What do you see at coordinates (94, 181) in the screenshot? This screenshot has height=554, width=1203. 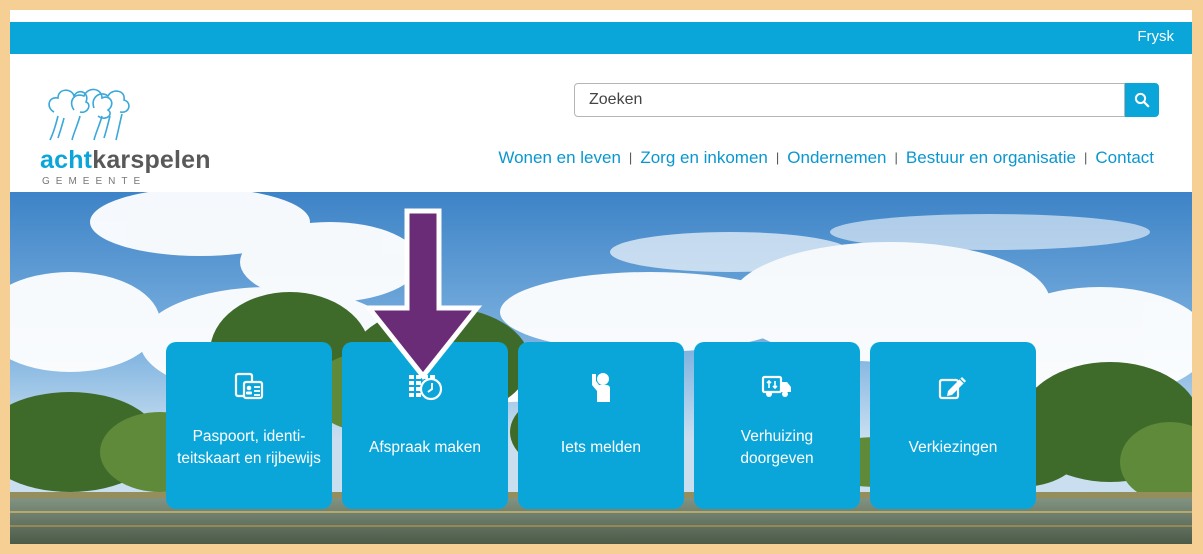 I see `logo-subtitle: GEMEENTE` at bounding box center [94, 181].